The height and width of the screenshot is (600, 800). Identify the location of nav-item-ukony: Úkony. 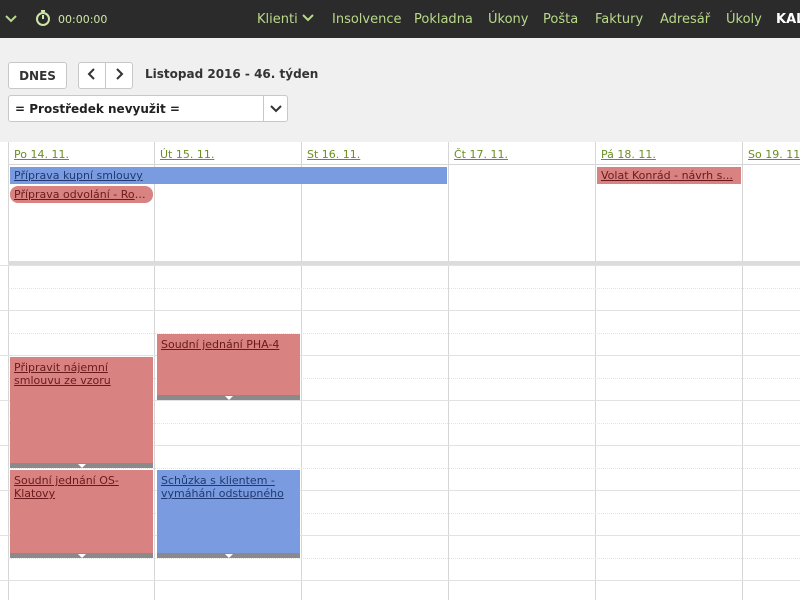
(508, 19).